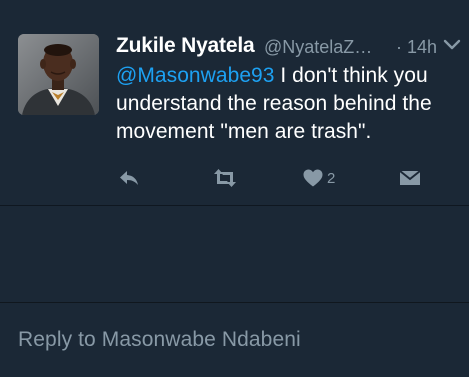 The image size is (469, 377). I want to click on display-name: Zukile Nyatela, so click(185, 46).